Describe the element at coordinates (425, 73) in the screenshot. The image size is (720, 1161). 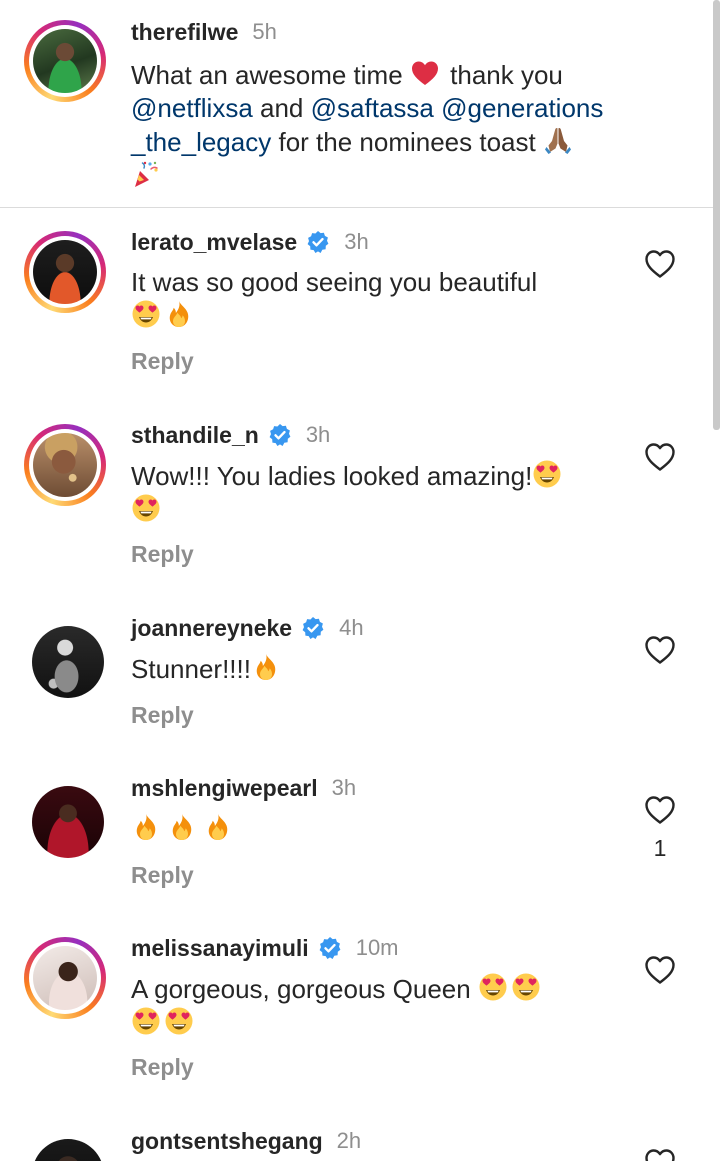
I see `red-heart-emoji-icon` at that location.